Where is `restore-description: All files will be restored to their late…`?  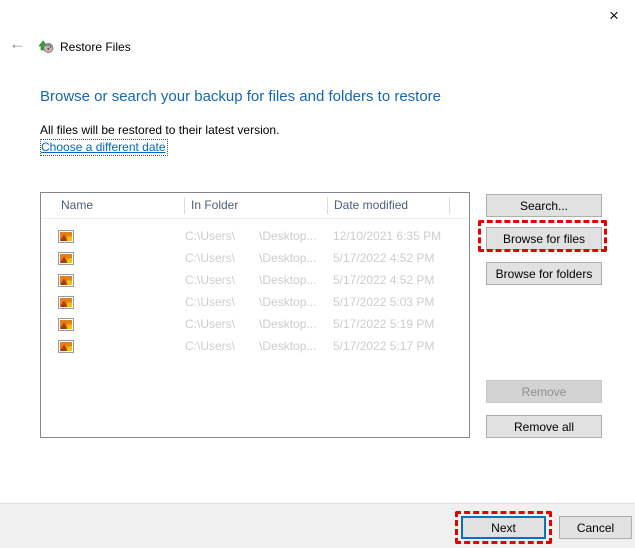 restore-description: All files will be restored to their late… is located at coordinates (160, 130).